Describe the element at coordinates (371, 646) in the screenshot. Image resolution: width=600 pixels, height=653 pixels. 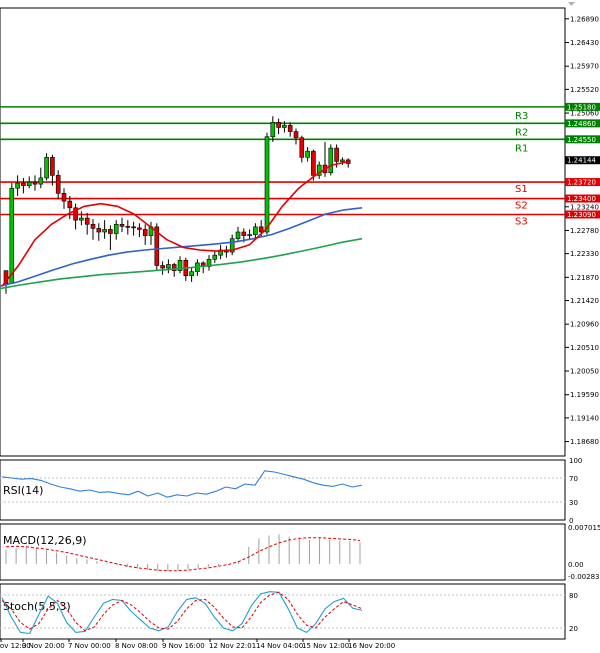
I see `x-tick-label: 16 Nov 20:00` at that location.